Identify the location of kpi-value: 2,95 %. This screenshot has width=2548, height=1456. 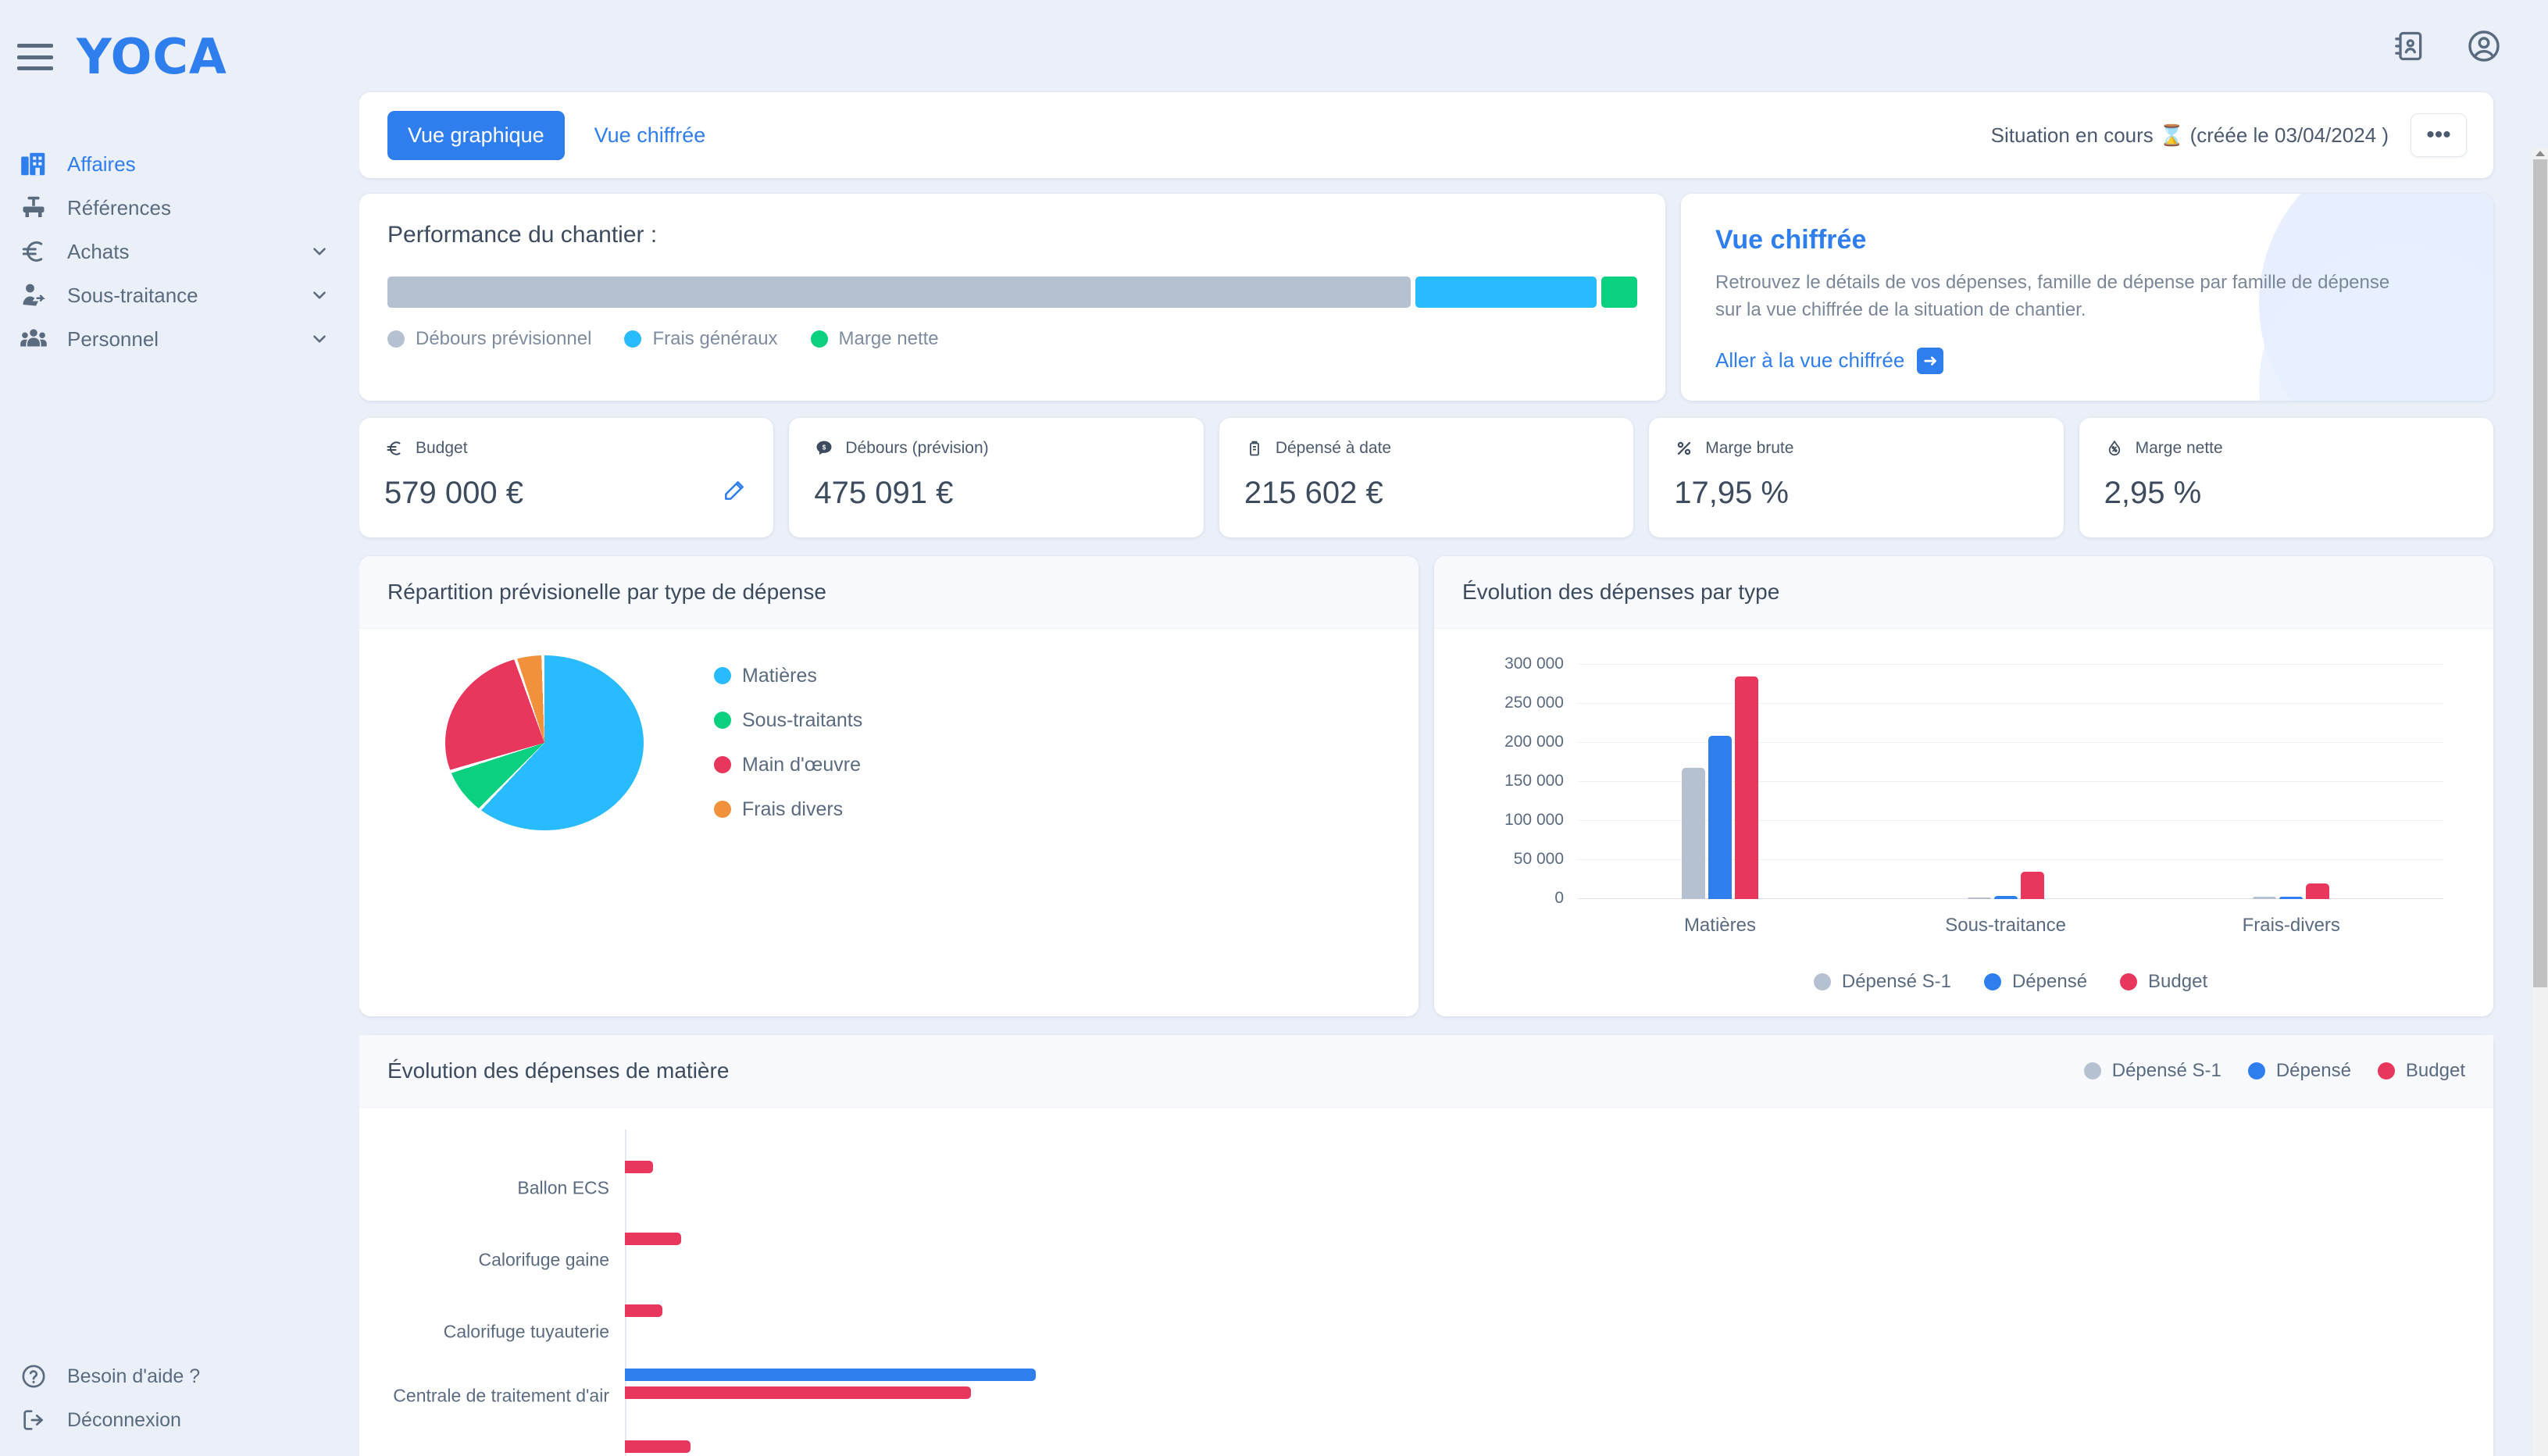
(2153, 492).